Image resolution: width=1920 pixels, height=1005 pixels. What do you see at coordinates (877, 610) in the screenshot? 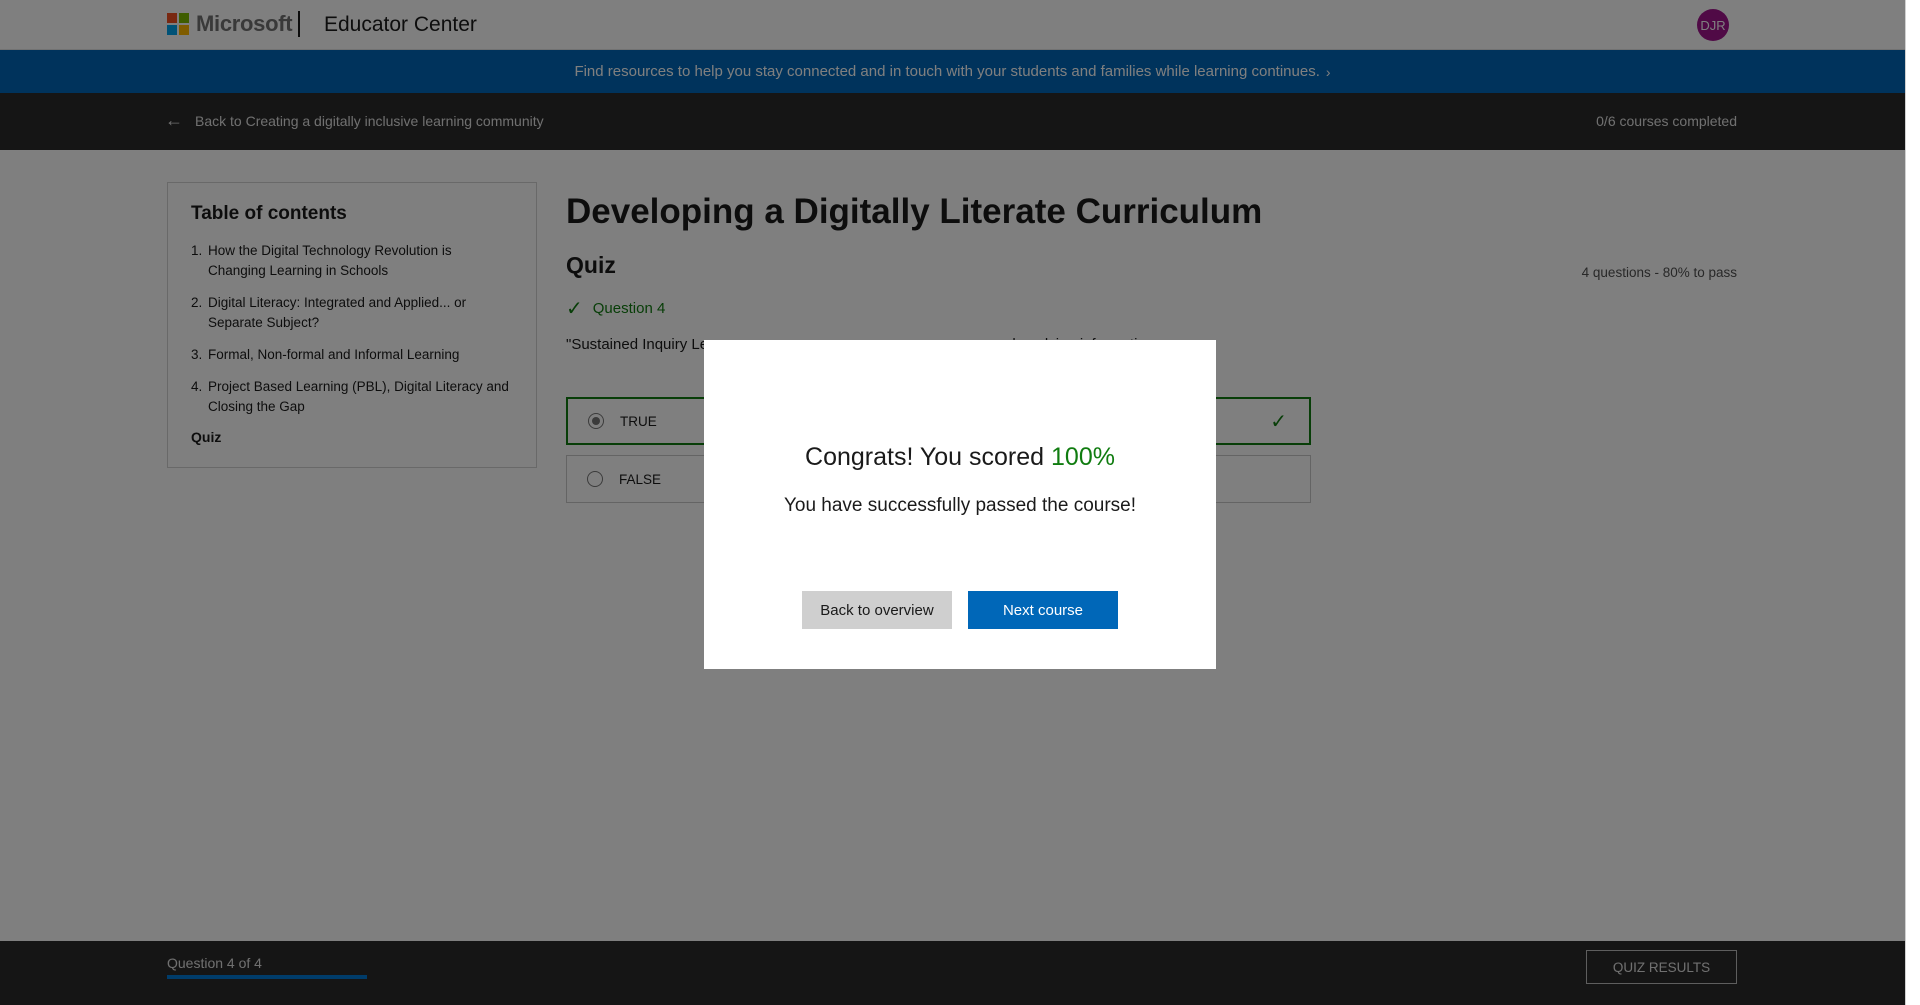
I see `back-to-overview-button: Back to overview` at bounding box center [877, 610].